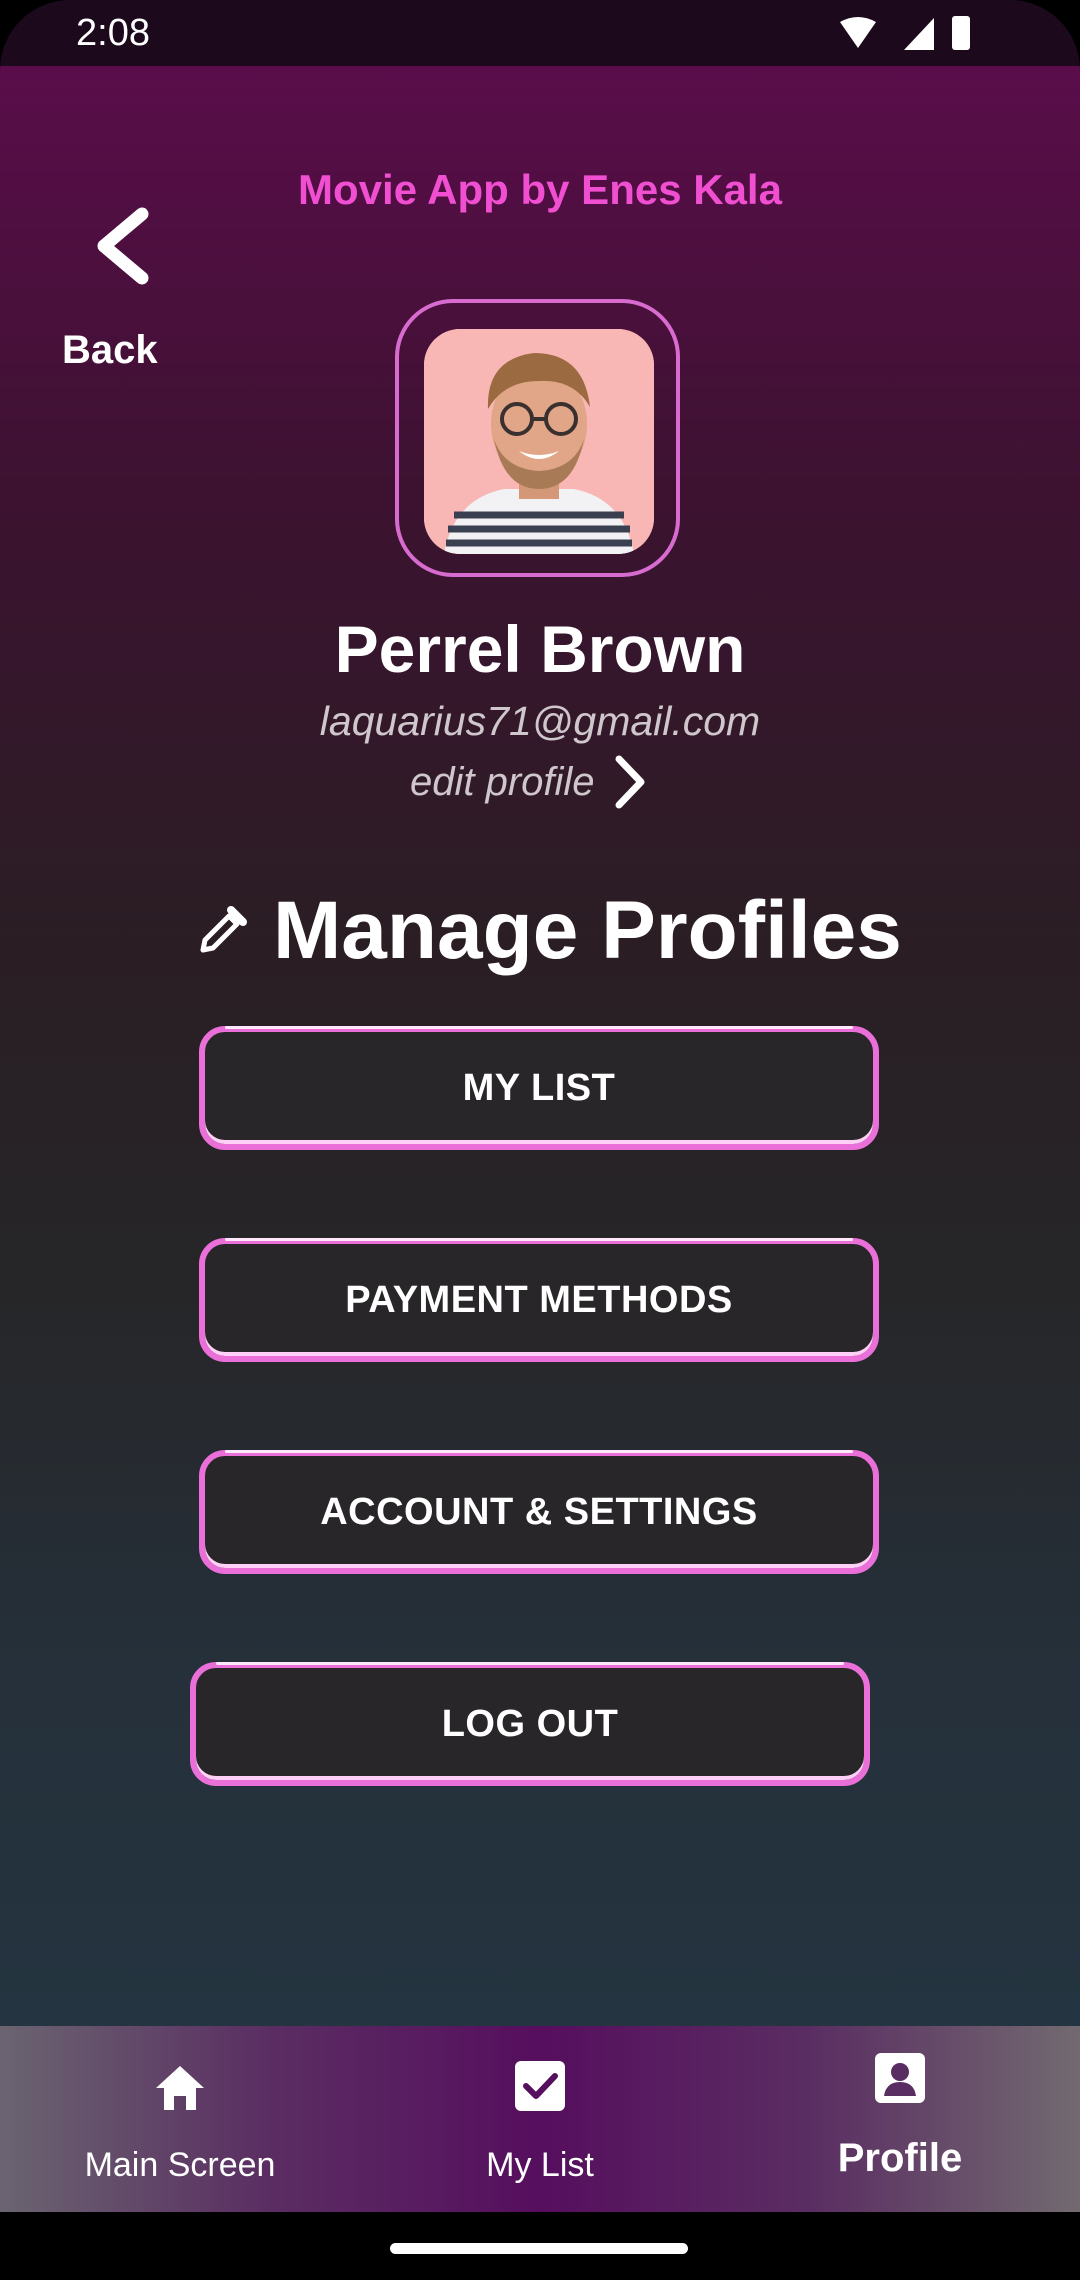 This screenshot has height=2280, width=1080. What do you see at coordinates (180, 2165) in the screenshot?
I see `nav-label-main-screen: Main Screen` at bounding box center [180, 2165].